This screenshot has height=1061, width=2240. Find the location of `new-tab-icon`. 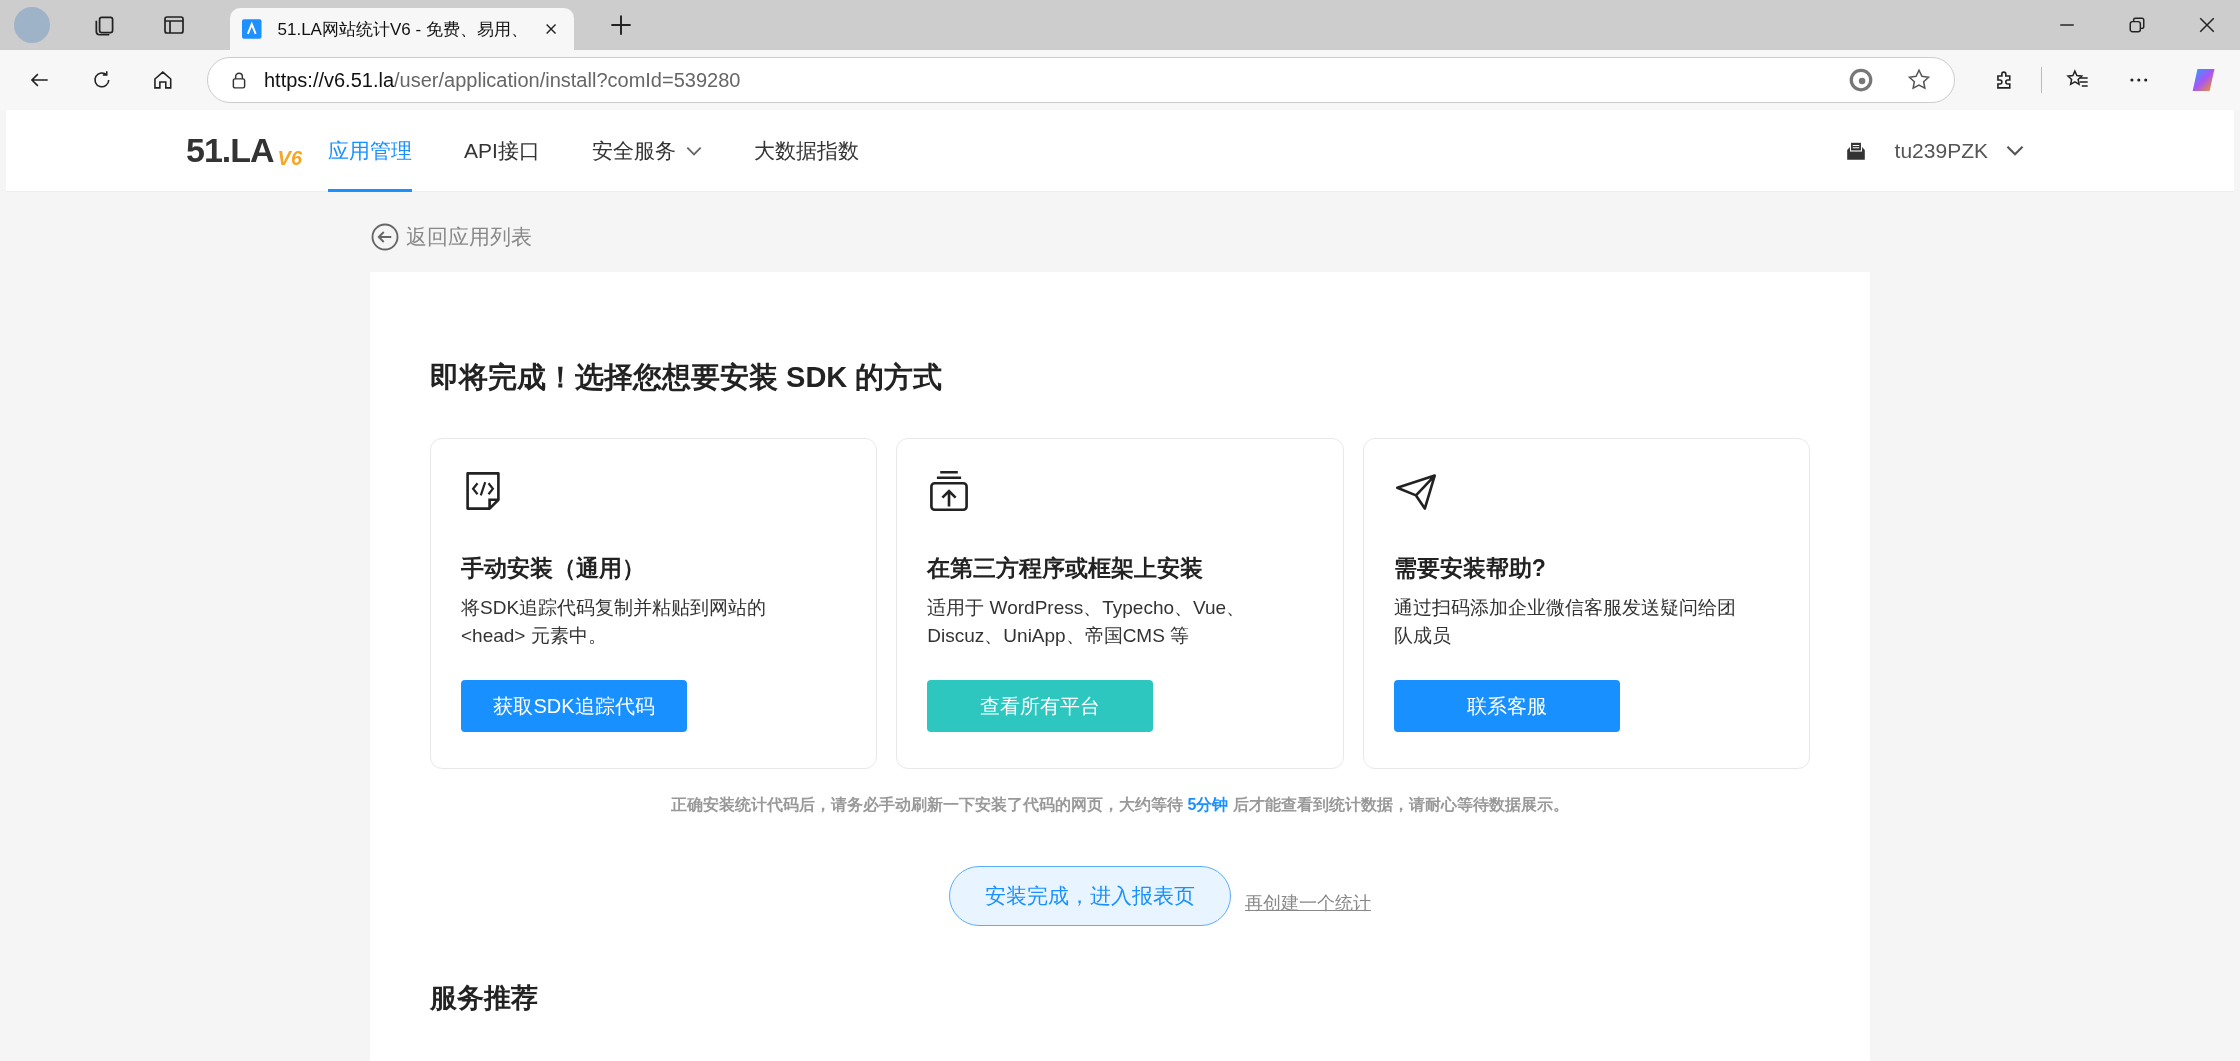

new-tab-icon is located at coordinates (621, 25).